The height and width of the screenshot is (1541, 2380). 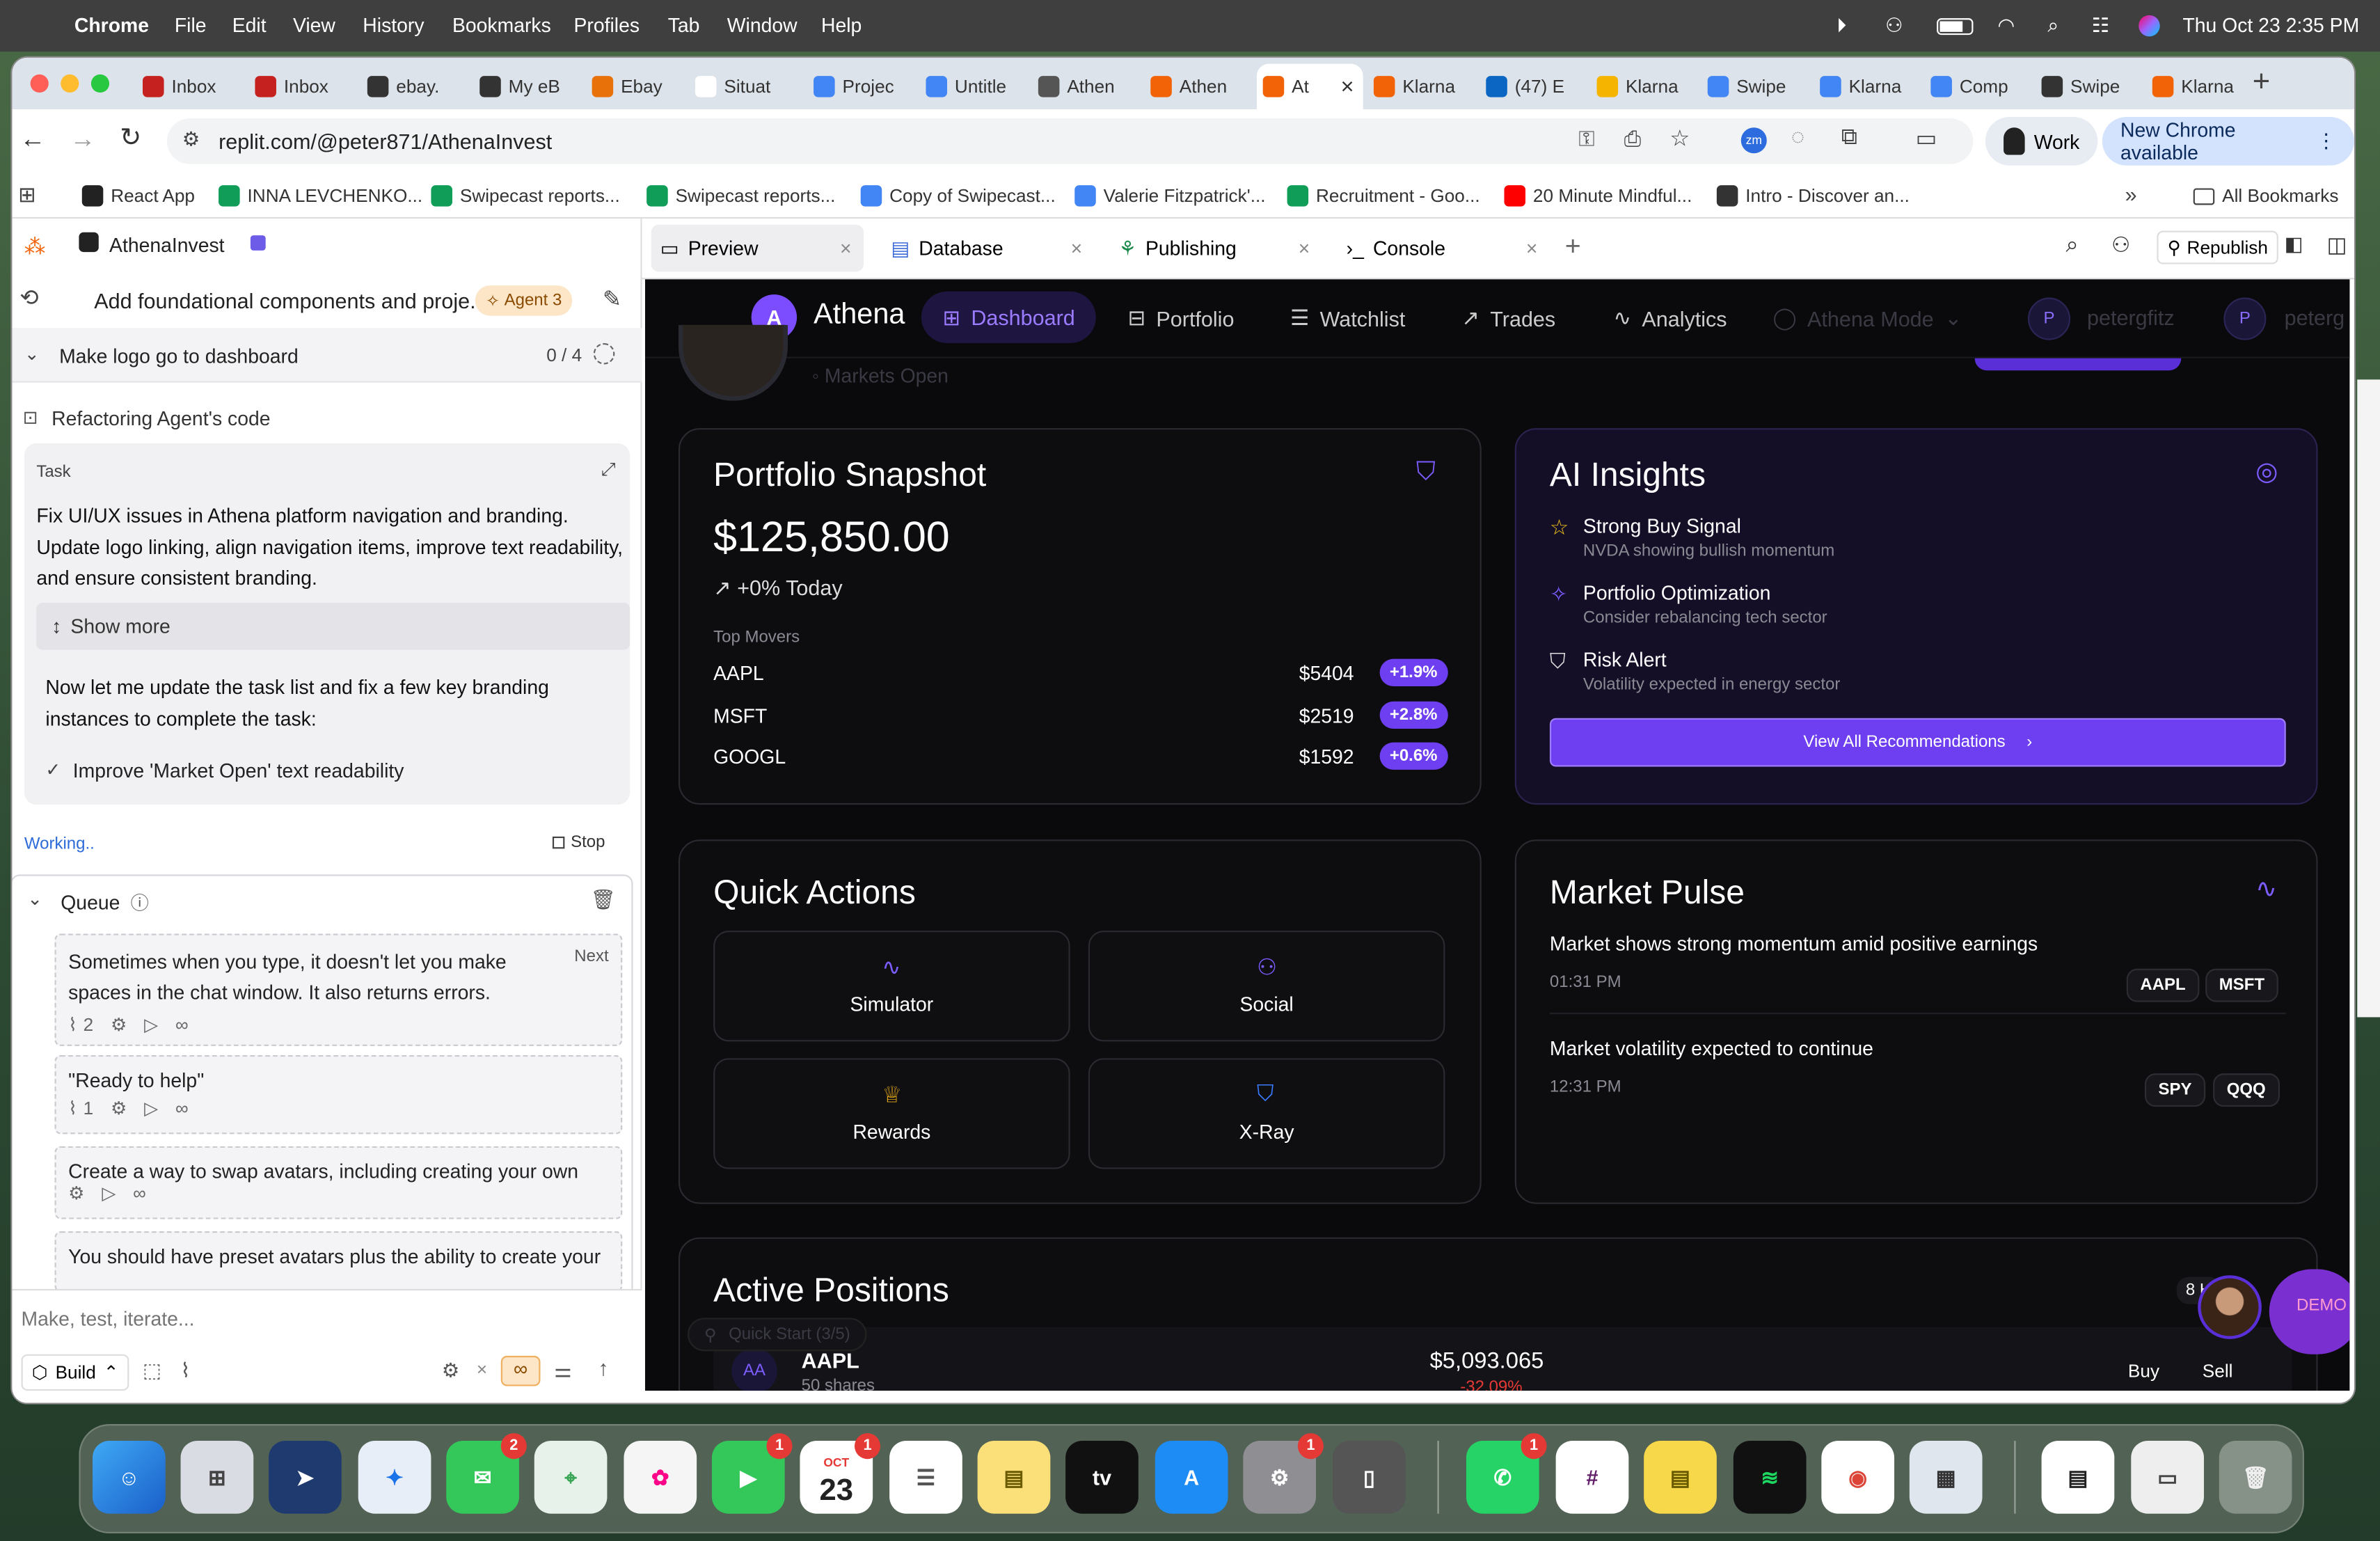 What do you see at coordinates (892, 1113) in the screenshot?
I see `rewards-action: ♕ Rewards` at bounding box center [892, 1113].